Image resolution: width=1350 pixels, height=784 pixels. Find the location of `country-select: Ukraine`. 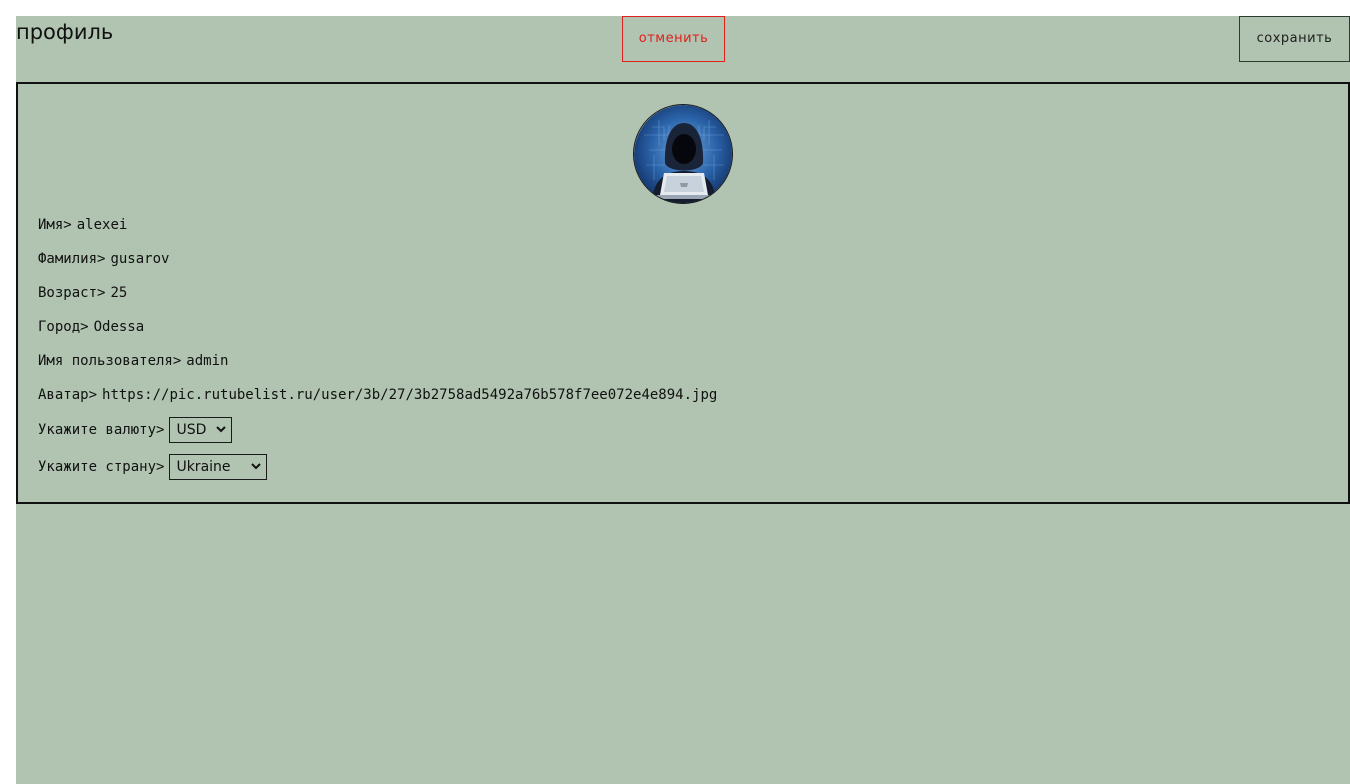

country-select: Ukraine is located at coordinates (218, 467).